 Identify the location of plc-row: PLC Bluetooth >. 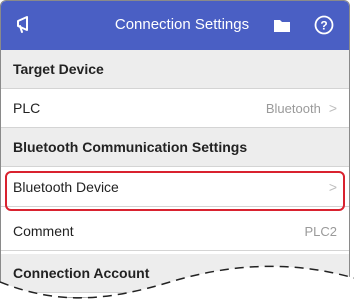
(175, 108).